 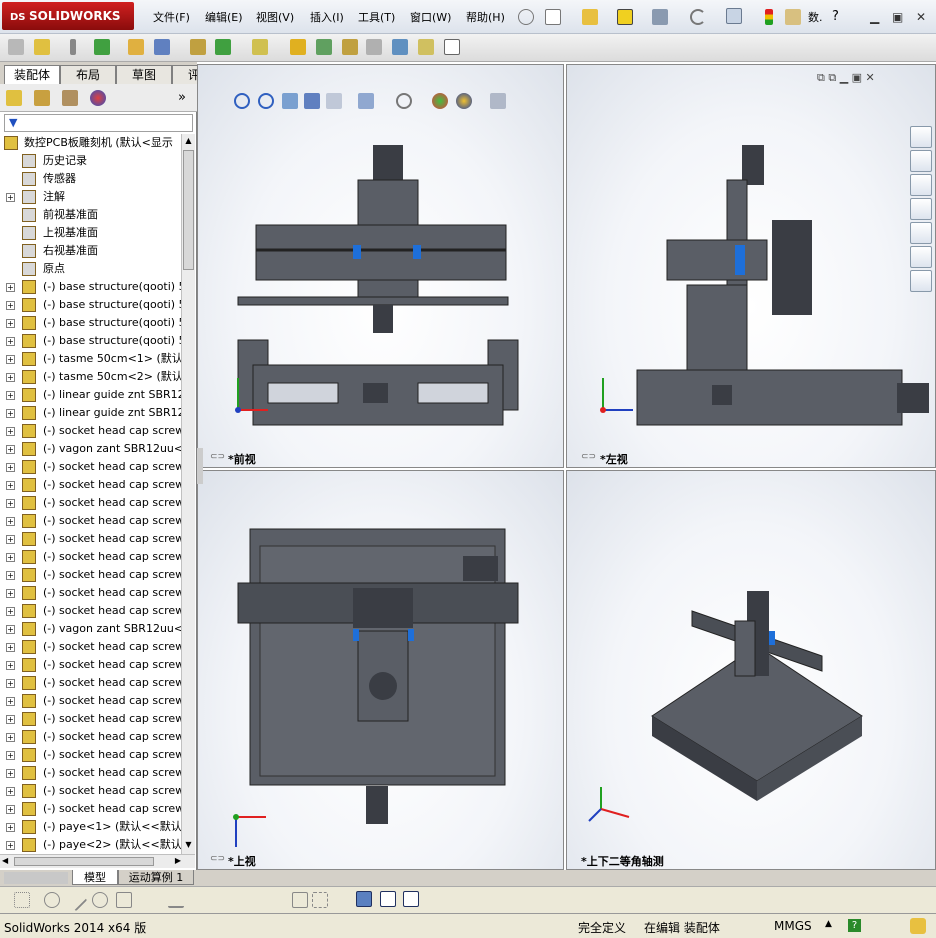 What do you see at coordinates (835, 16) in the screenshot?
I see `help-question-icon: ?` at bounding box center [835, 16].